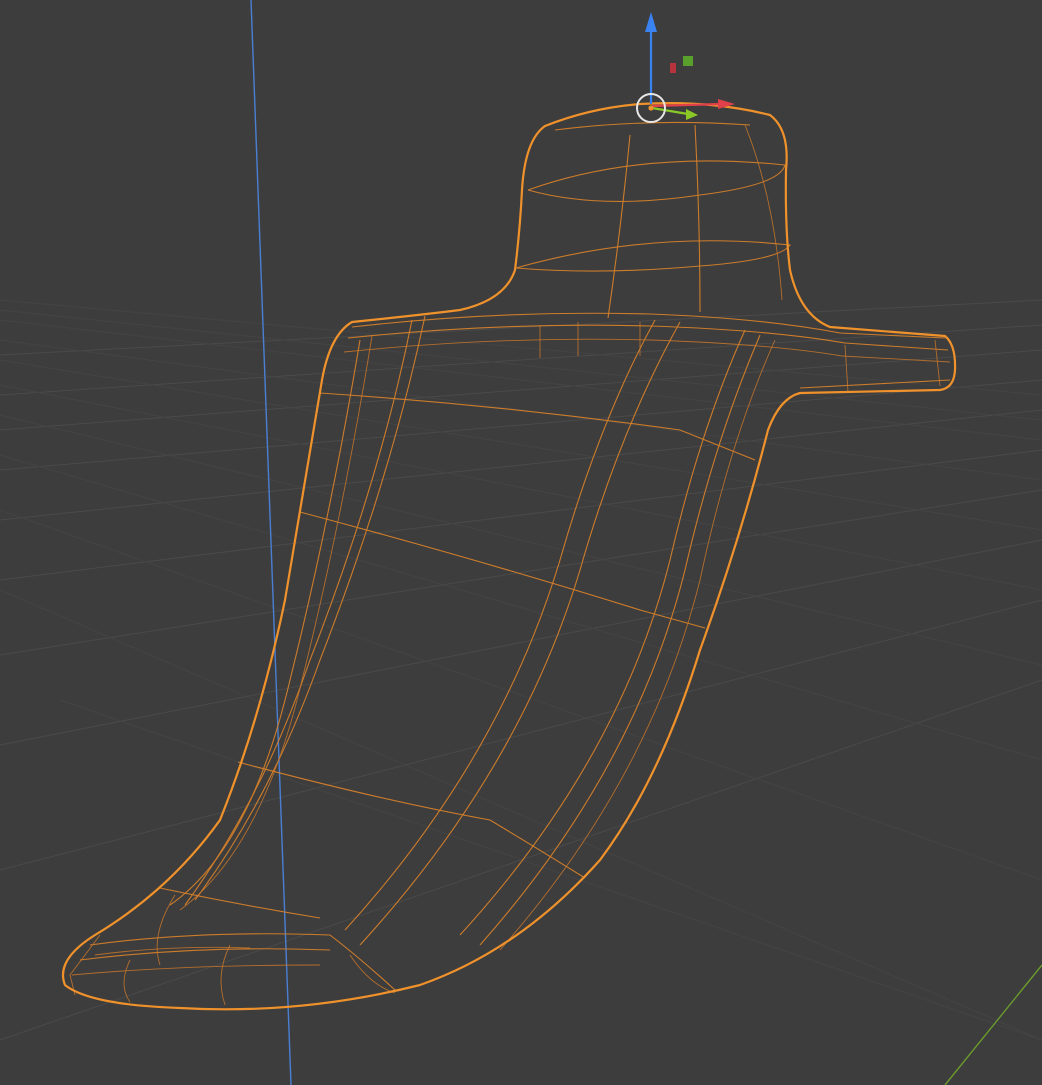  Describe the element at coordinates (688, 61) in the screenshot. I see `green-plane-handle` at that location.